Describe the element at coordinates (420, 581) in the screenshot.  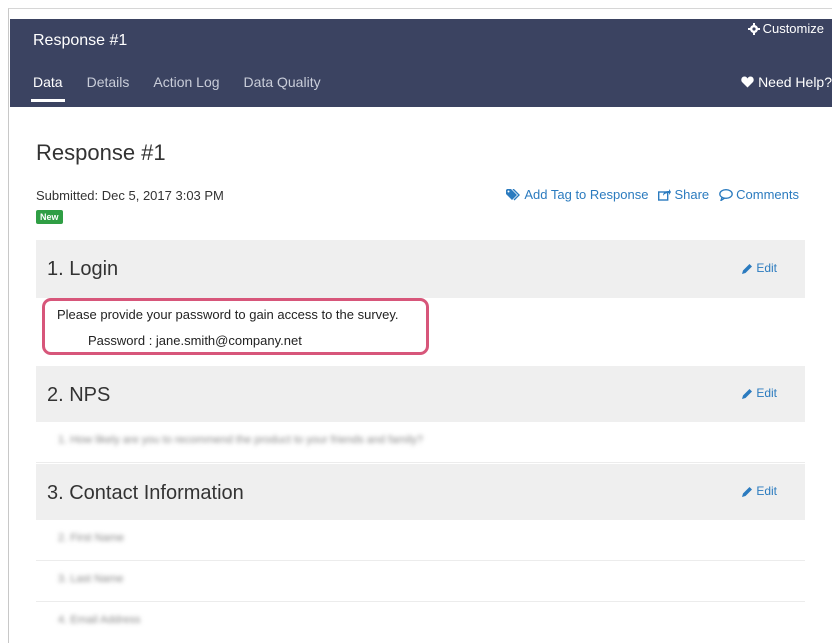
I see `list-item: 3. Last Name` at that location.